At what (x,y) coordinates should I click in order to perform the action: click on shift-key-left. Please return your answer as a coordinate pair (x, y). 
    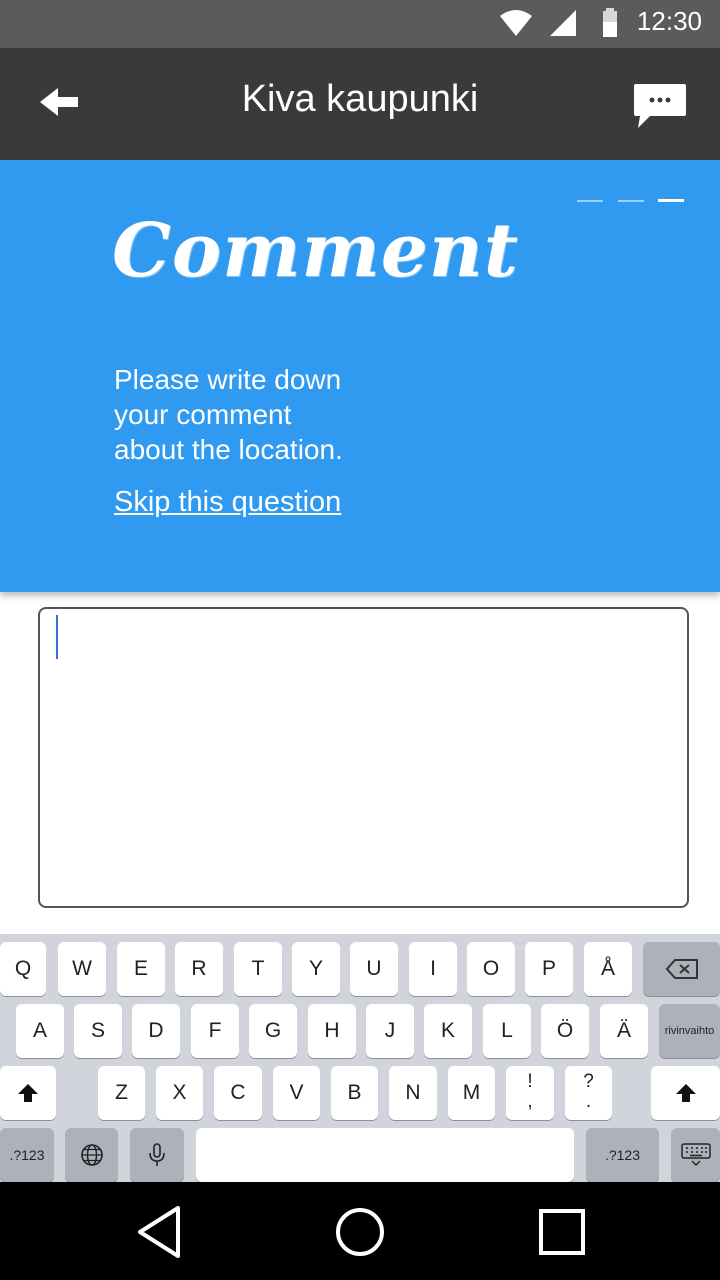
    Looking at the image, I should click on (28, 1093).